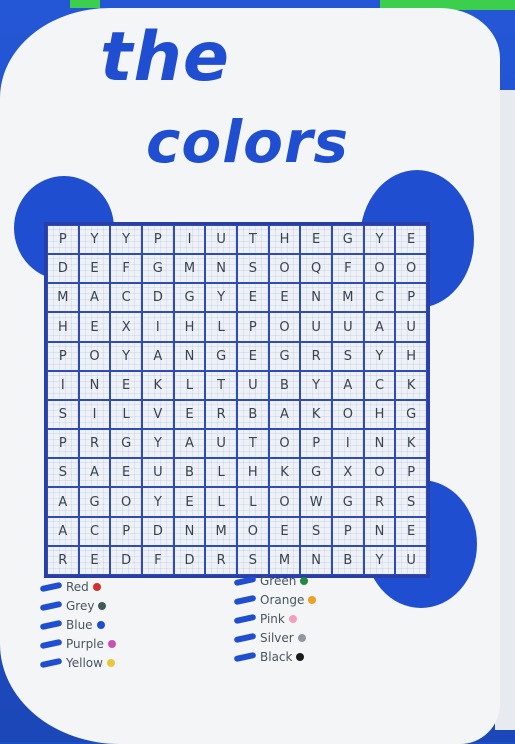  What do you see at coordinates (157, 414) in the screenshot?
I see `grid-cell: V` at bounding box center [157, 414].